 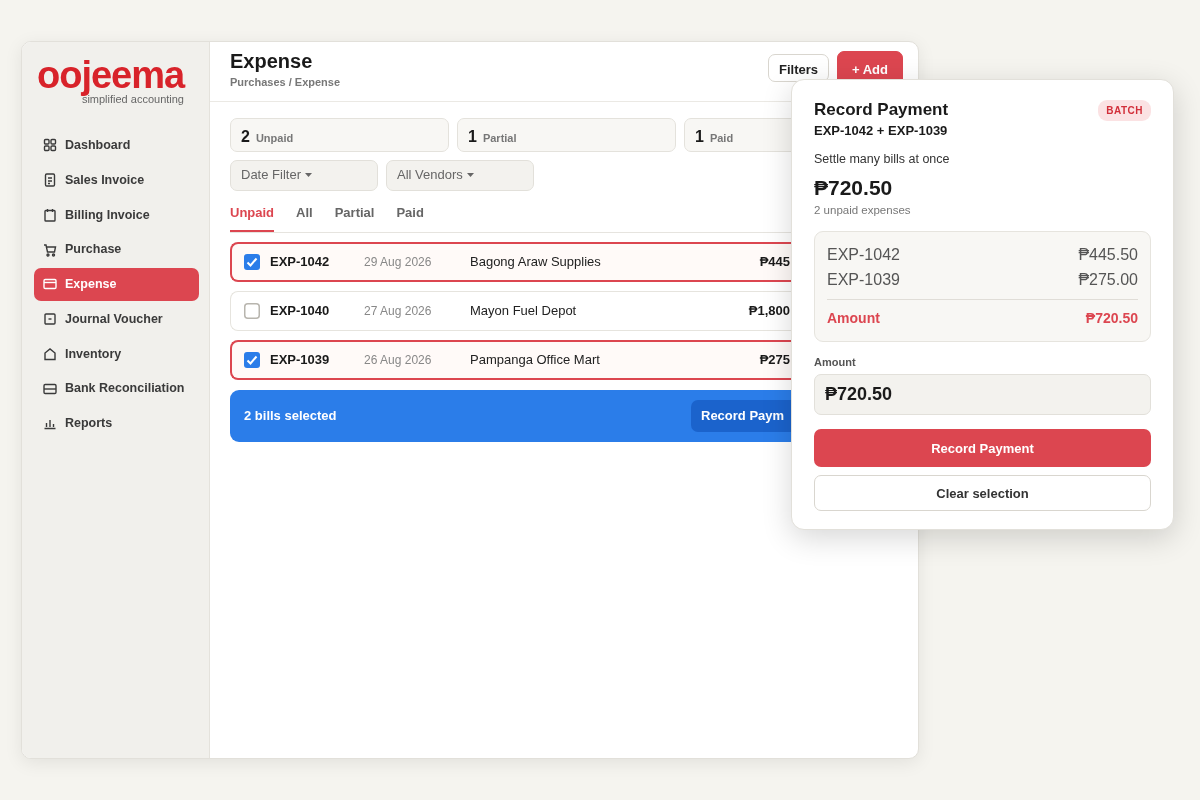 I want to click on vendor-name: Mayon Fuel Depot, so click(x=523, y=311).